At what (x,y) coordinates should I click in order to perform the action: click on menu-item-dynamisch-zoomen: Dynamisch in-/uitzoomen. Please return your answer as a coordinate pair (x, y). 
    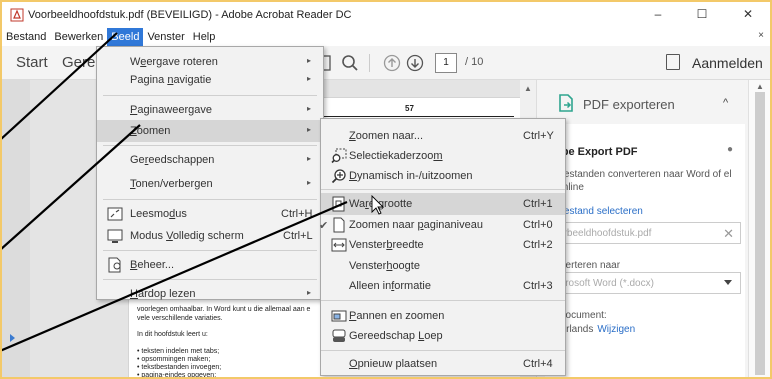
    Looking at the image, I should click on (443, 176).